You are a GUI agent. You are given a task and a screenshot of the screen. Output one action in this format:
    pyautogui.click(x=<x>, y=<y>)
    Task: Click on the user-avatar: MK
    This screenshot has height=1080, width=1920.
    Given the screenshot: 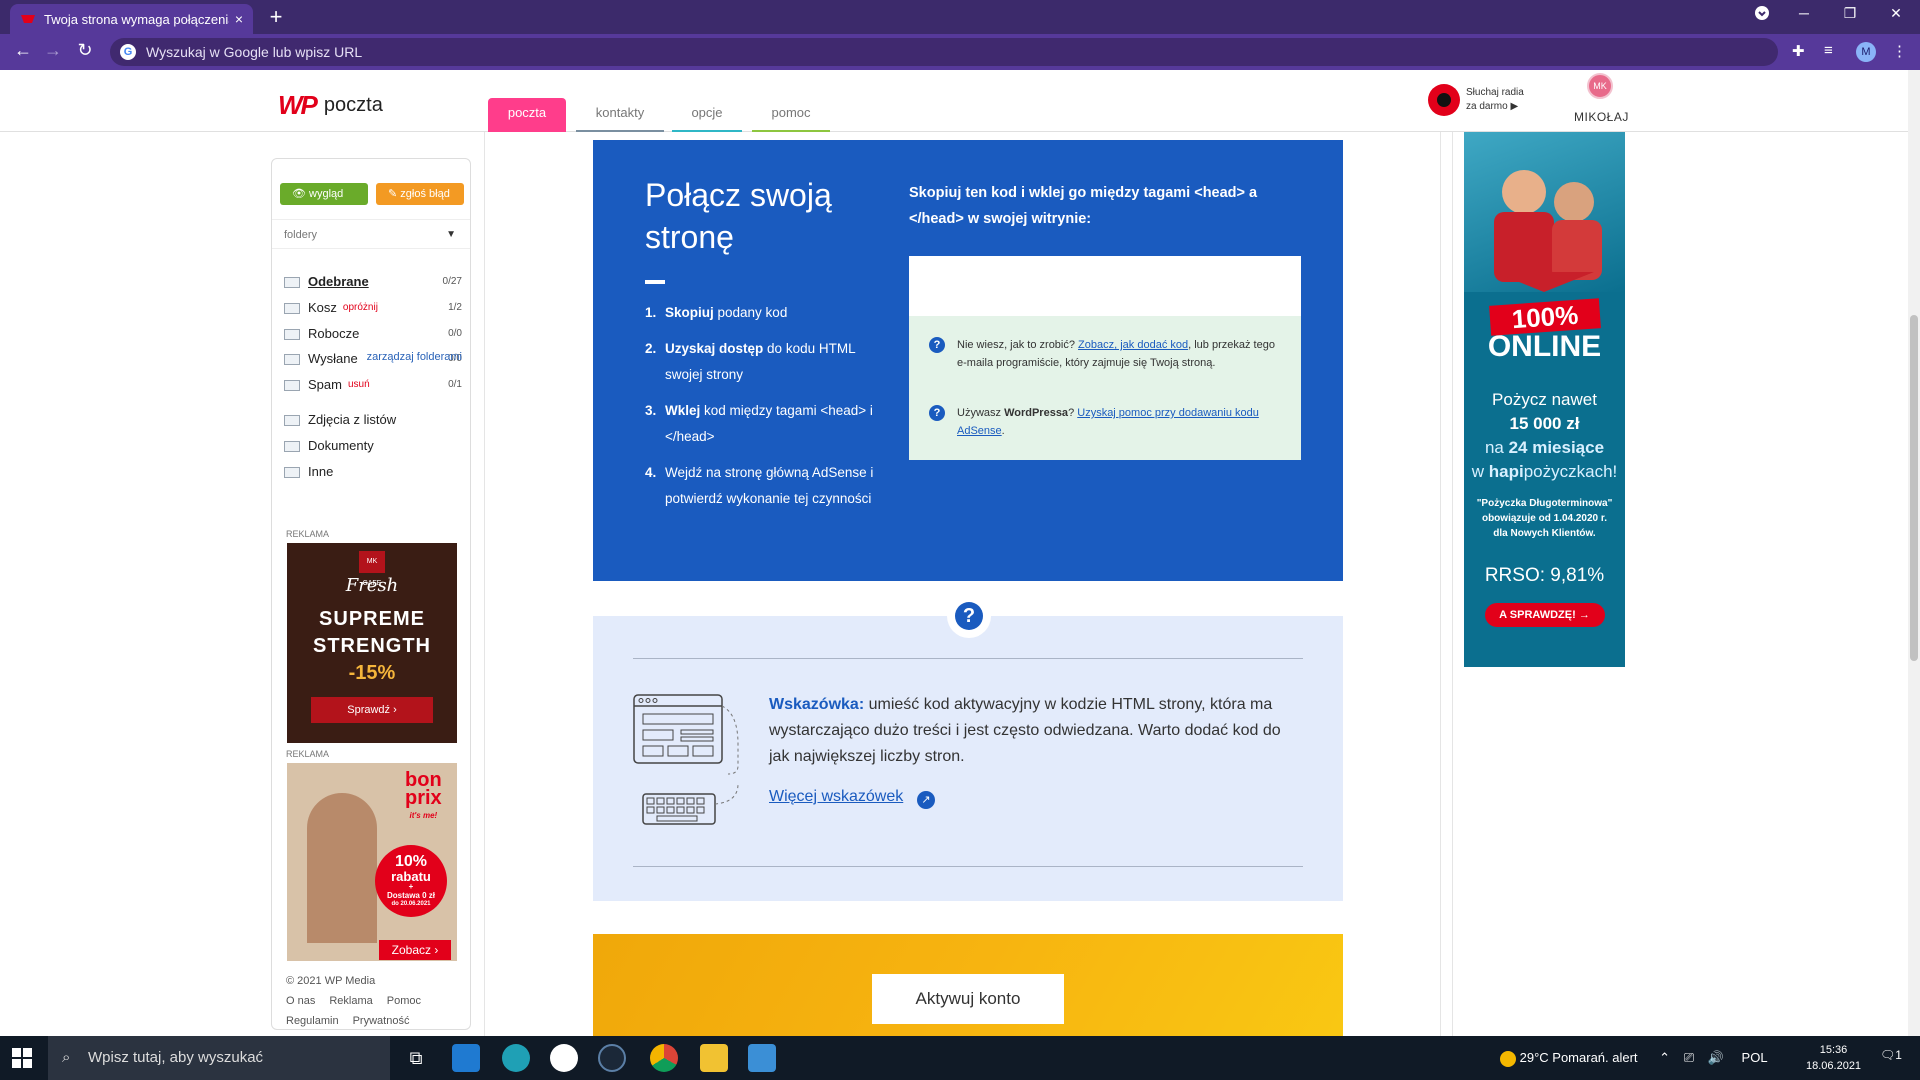 What is the action you would take?
    pyautogui.click(x=1600, y=86)
    